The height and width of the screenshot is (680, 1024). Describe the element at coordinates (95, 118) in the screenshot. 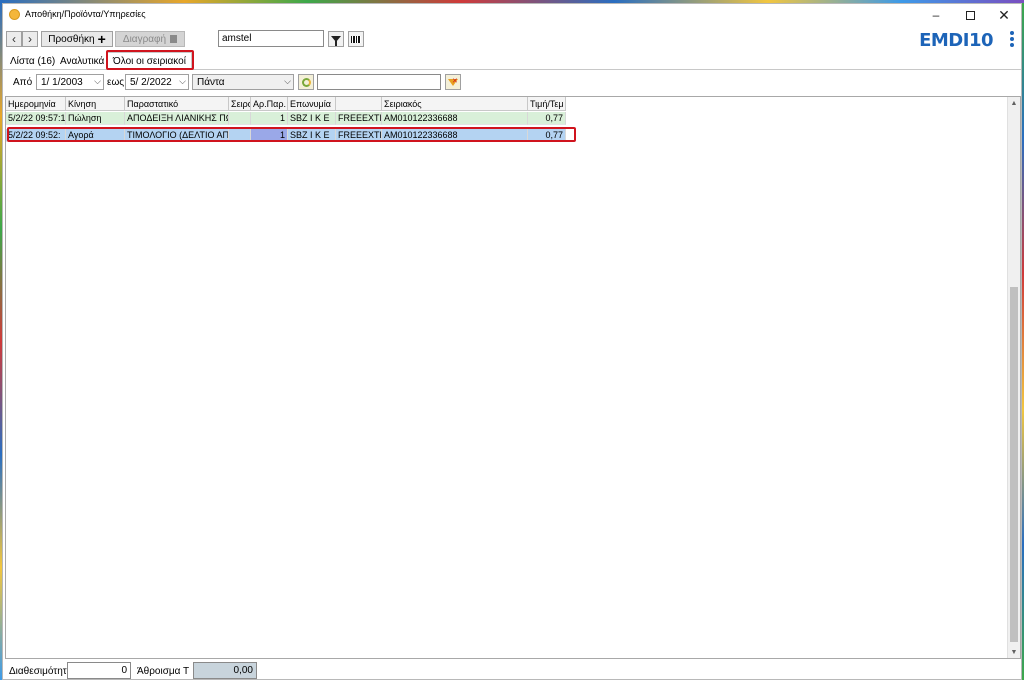

I see `cell-movement: Πώληση` at that location.